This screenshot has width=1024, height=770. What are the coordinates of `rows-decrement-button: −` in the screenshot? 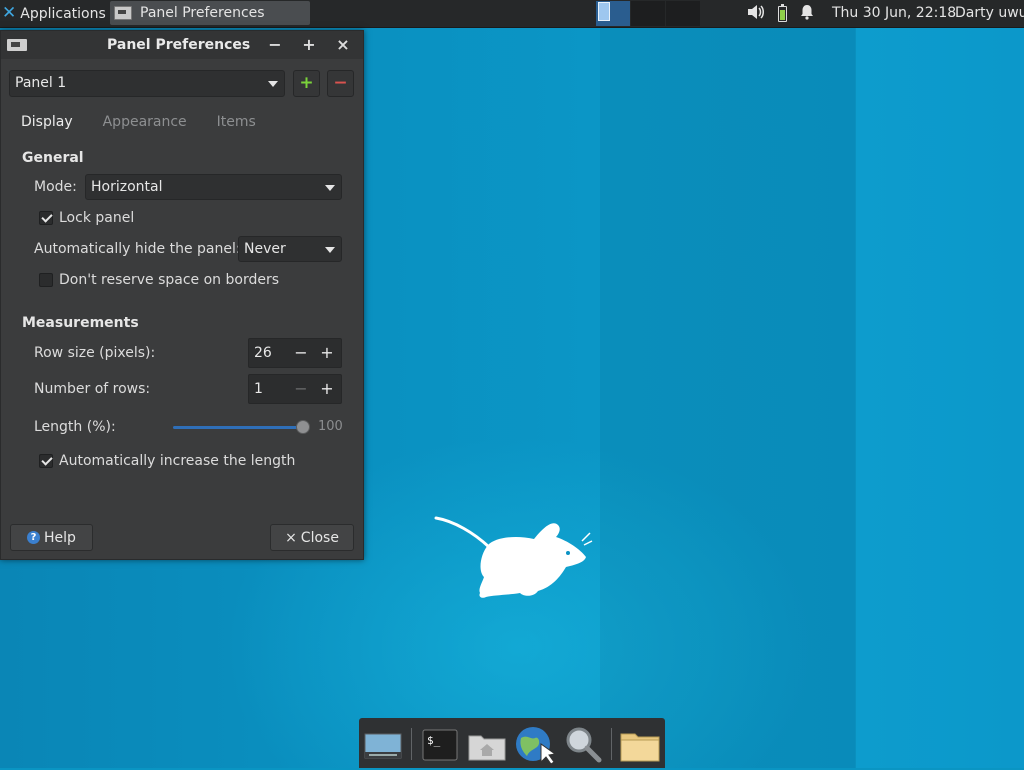 It's located at (301, 389).